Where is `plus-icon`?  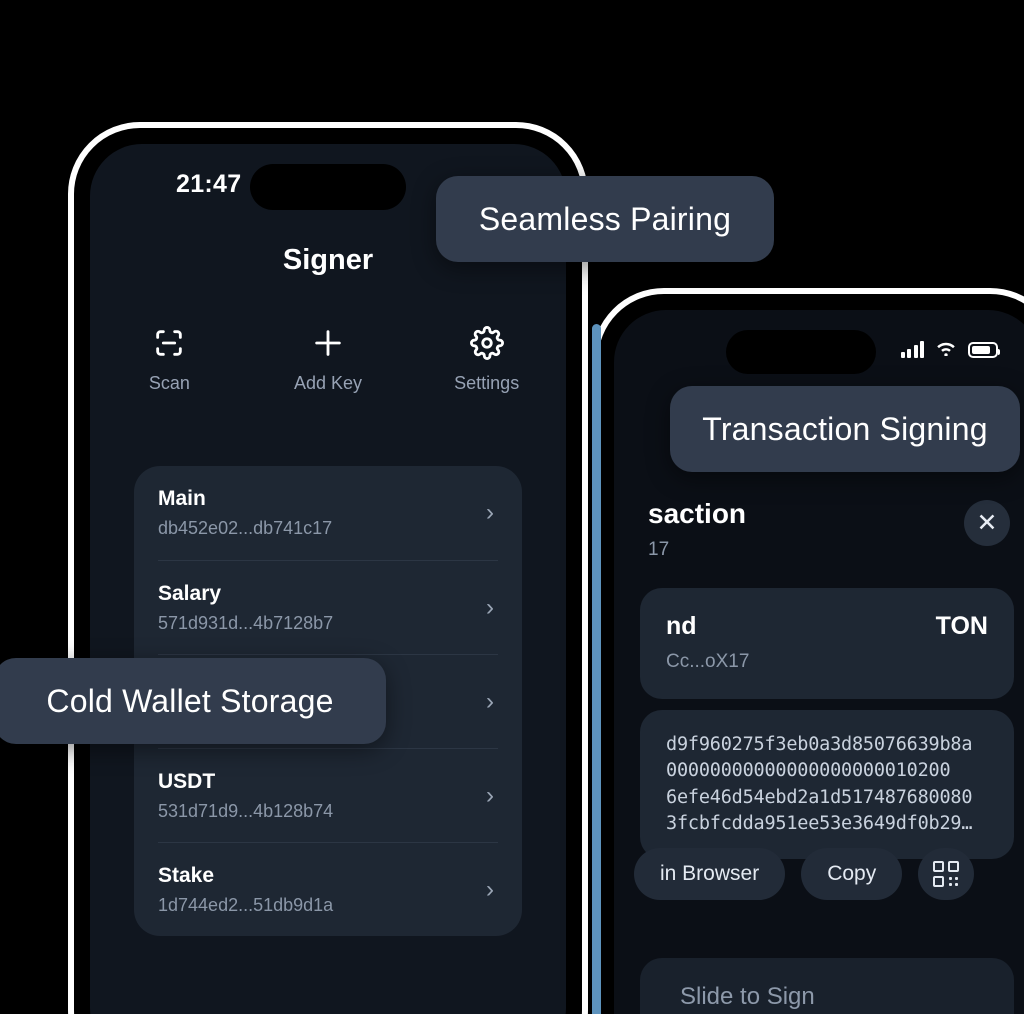
plus-icon is located at coordinates (328, 343).